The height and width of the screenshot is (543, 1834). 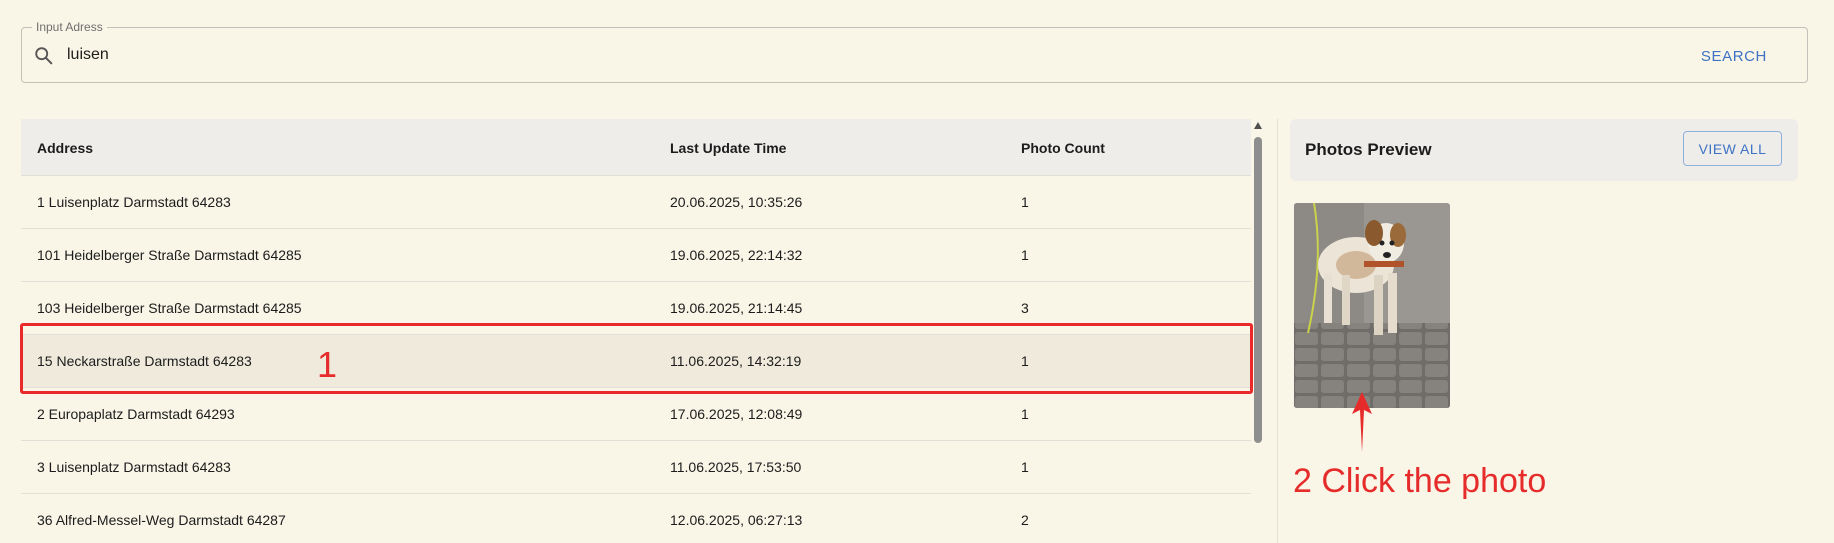 What do you see at coordinates (1277, 331) in the screenshot?
I see `panel-divider` at bounding box center [1277, 331].